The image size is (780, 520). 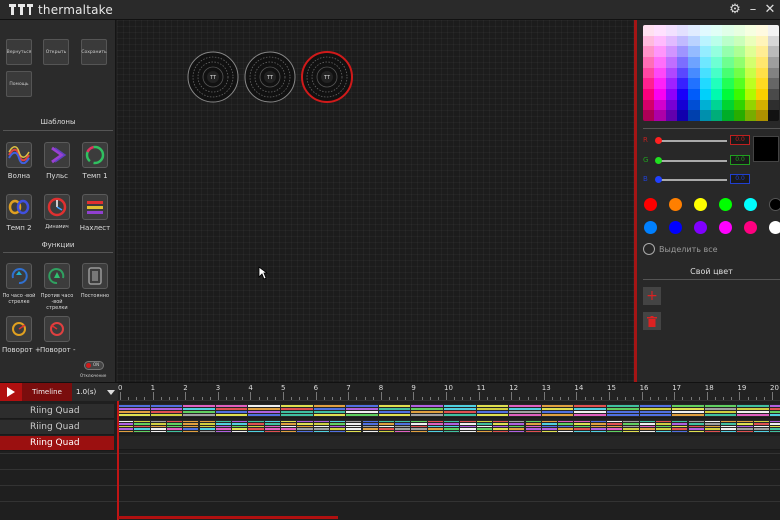 What do you see at coordinates (95, 281) in the screenshot?
I see `function-constant: Постоянно` at bounding box center [95, 281].